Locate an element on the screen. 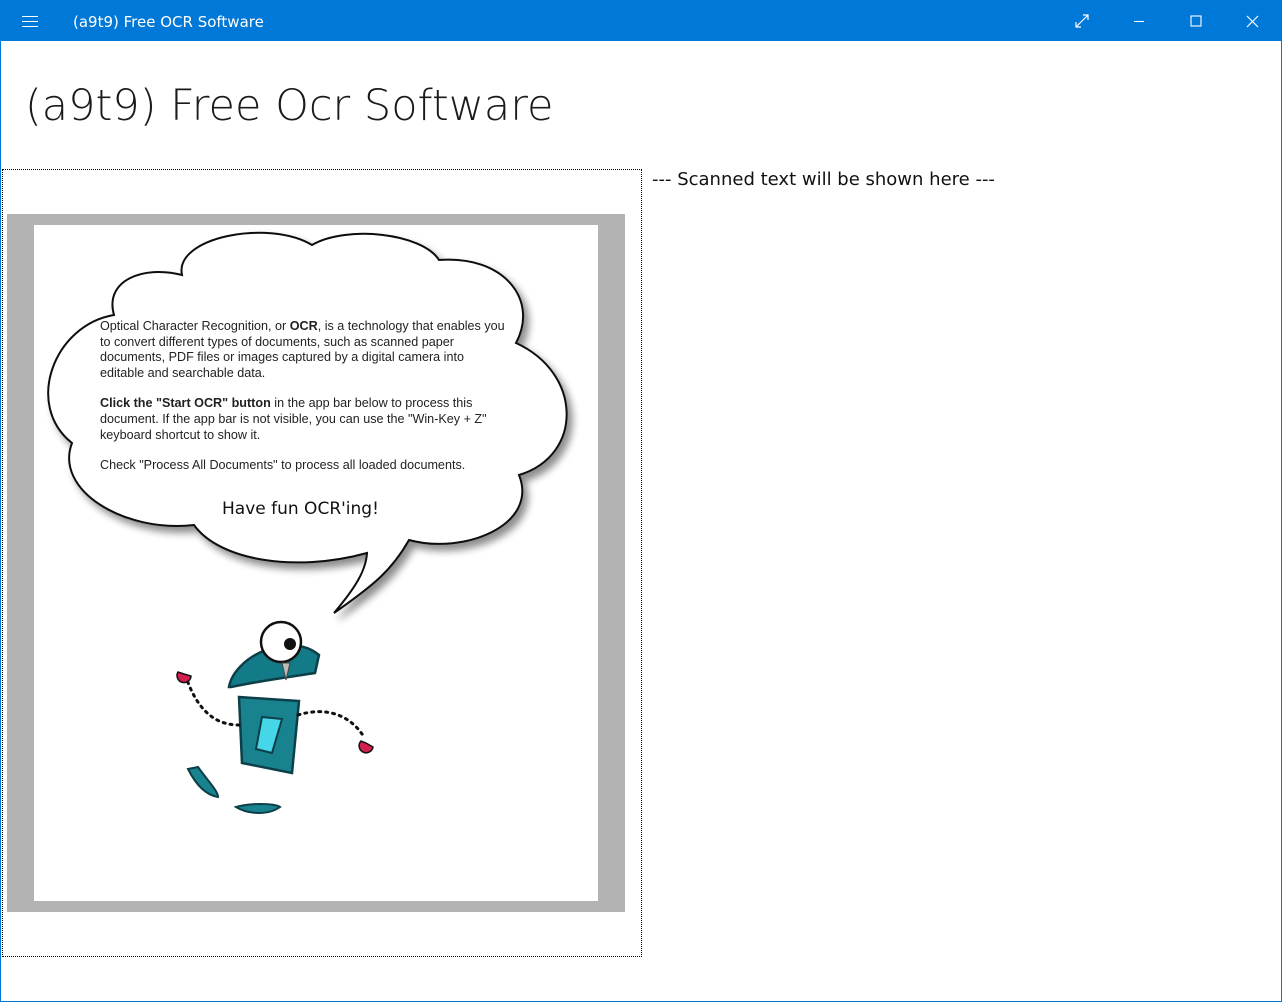 The width and height of the screenshot is (1282, 1002). maximize-icon is located at coordinates (1195, 21).